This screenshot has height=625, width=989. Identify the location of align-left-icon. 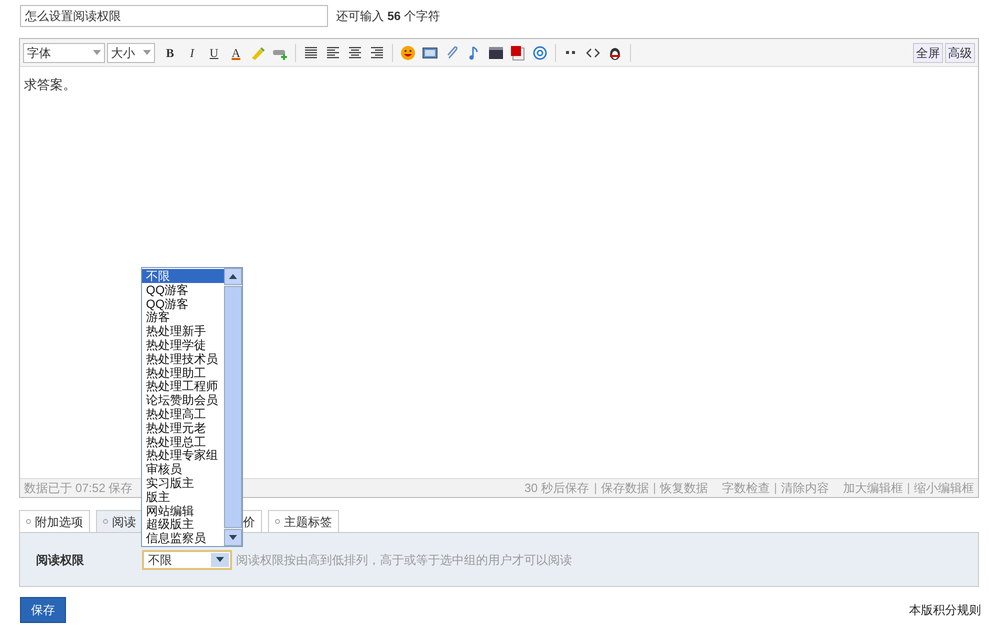
(333, 52).